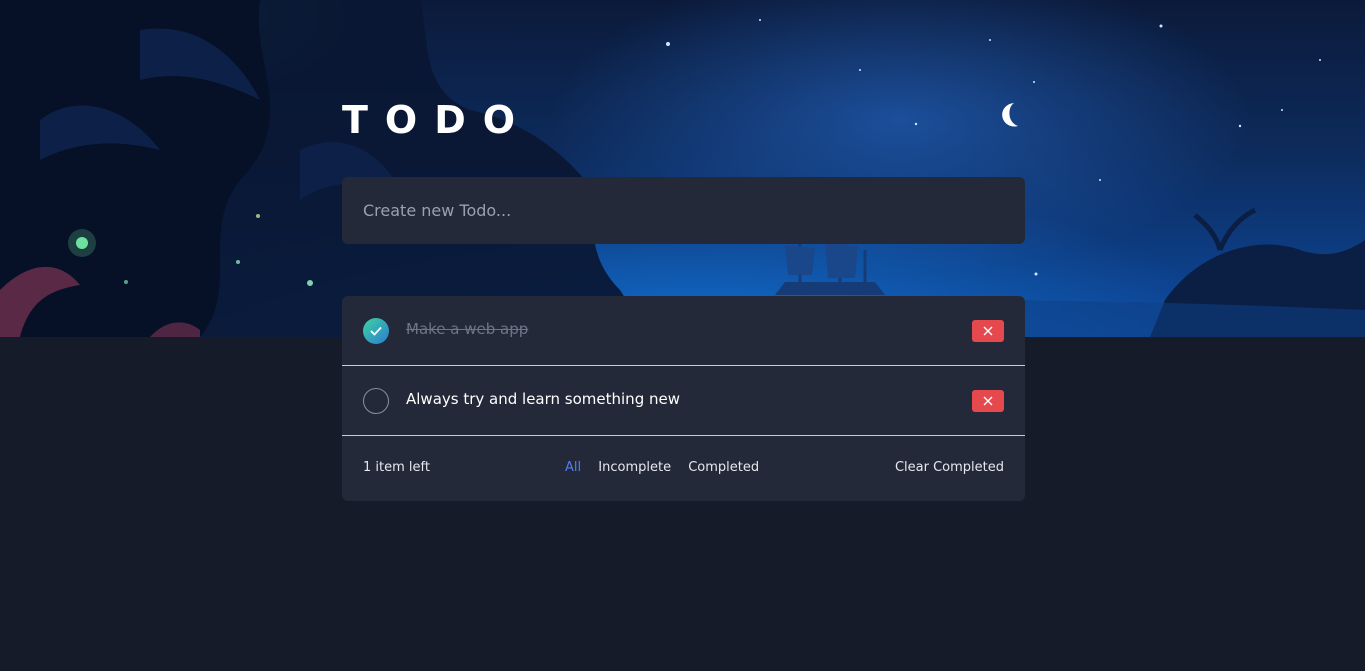  What do you see at coordinates (543, 399) in the screenshot?
I see `todo-text: Always try and learn something new` at bounding box center [543, 399].